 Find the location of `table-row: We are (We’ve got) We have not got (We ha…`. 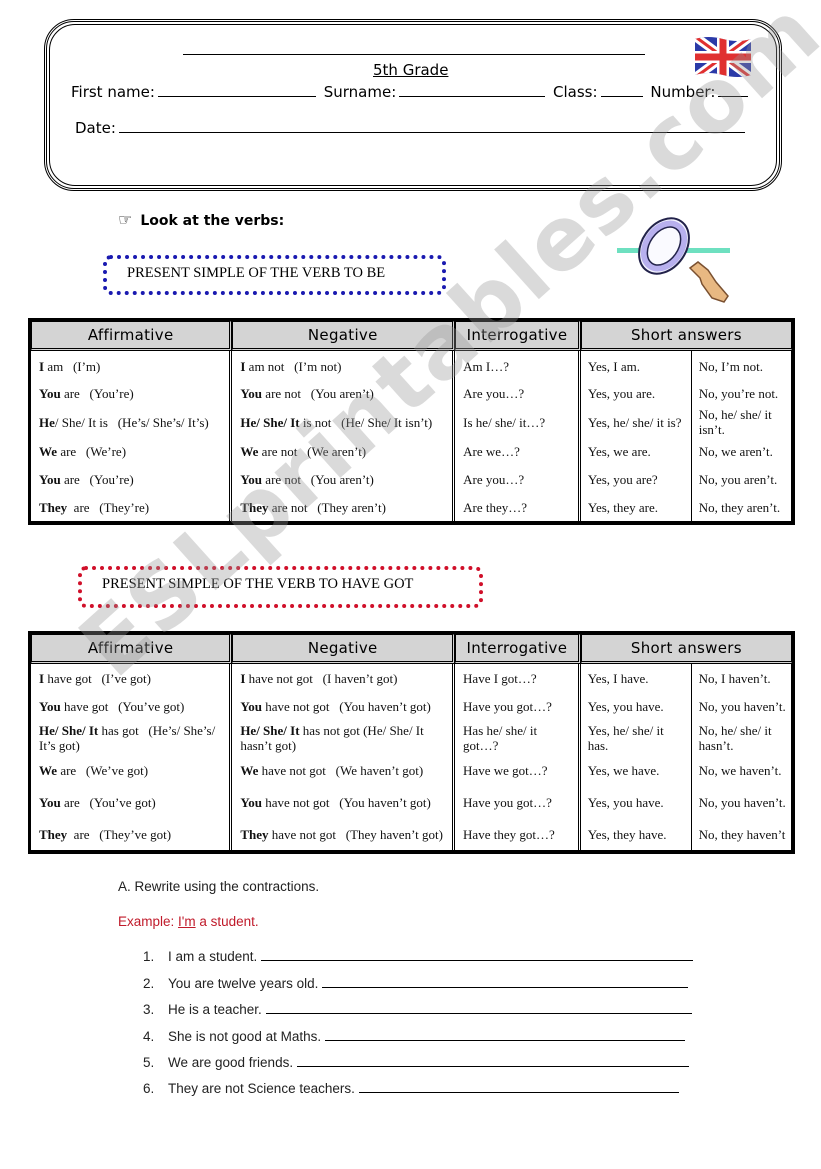

table-row: We are (We’ve got) We have not got (We ha… is located at coordinates (411, 770).